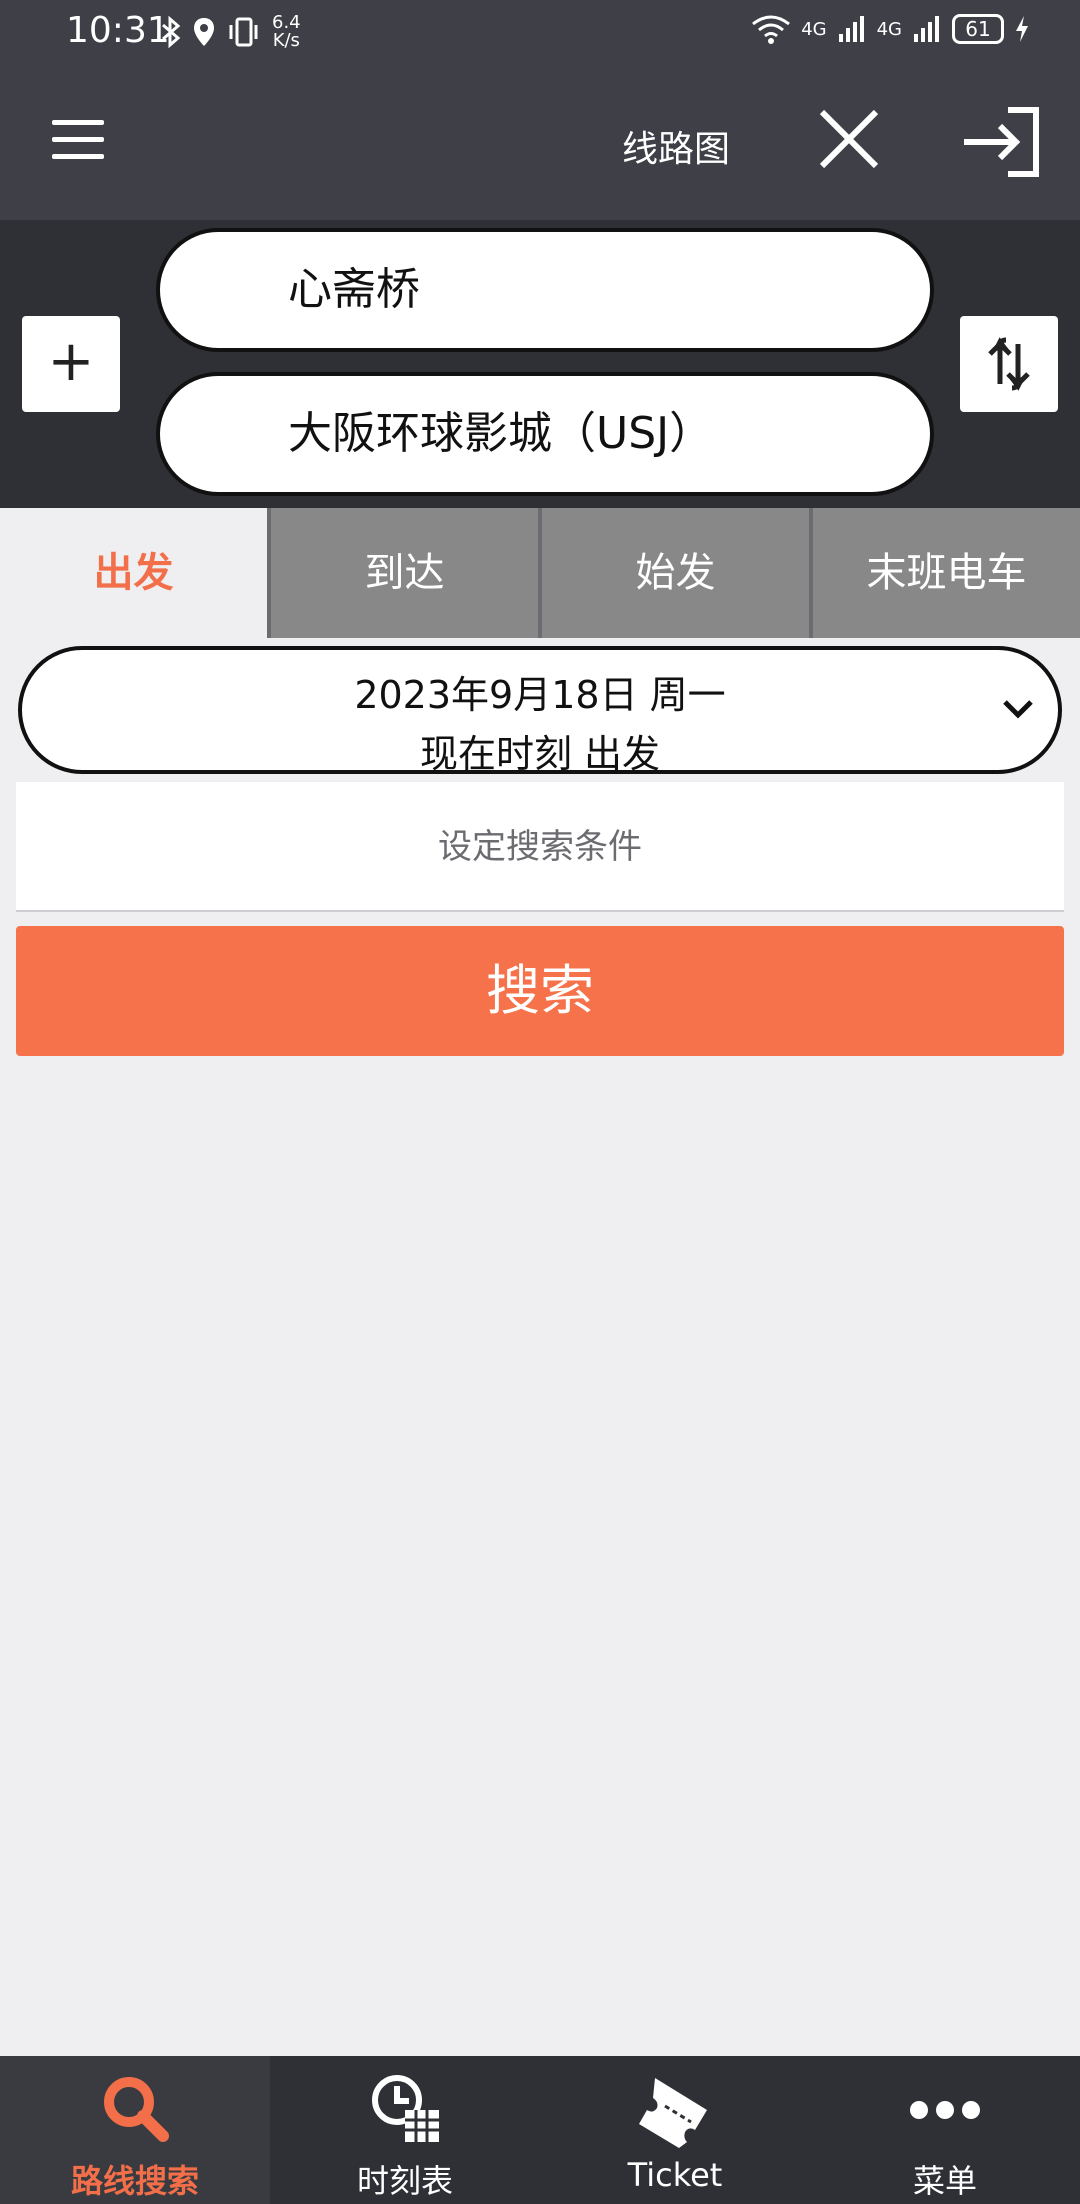 This screenshot has height=2204, width=1080. Describe the element at coordinates (673, 573) in the screenshot. I see `tab-first-train: 始发` at that location.